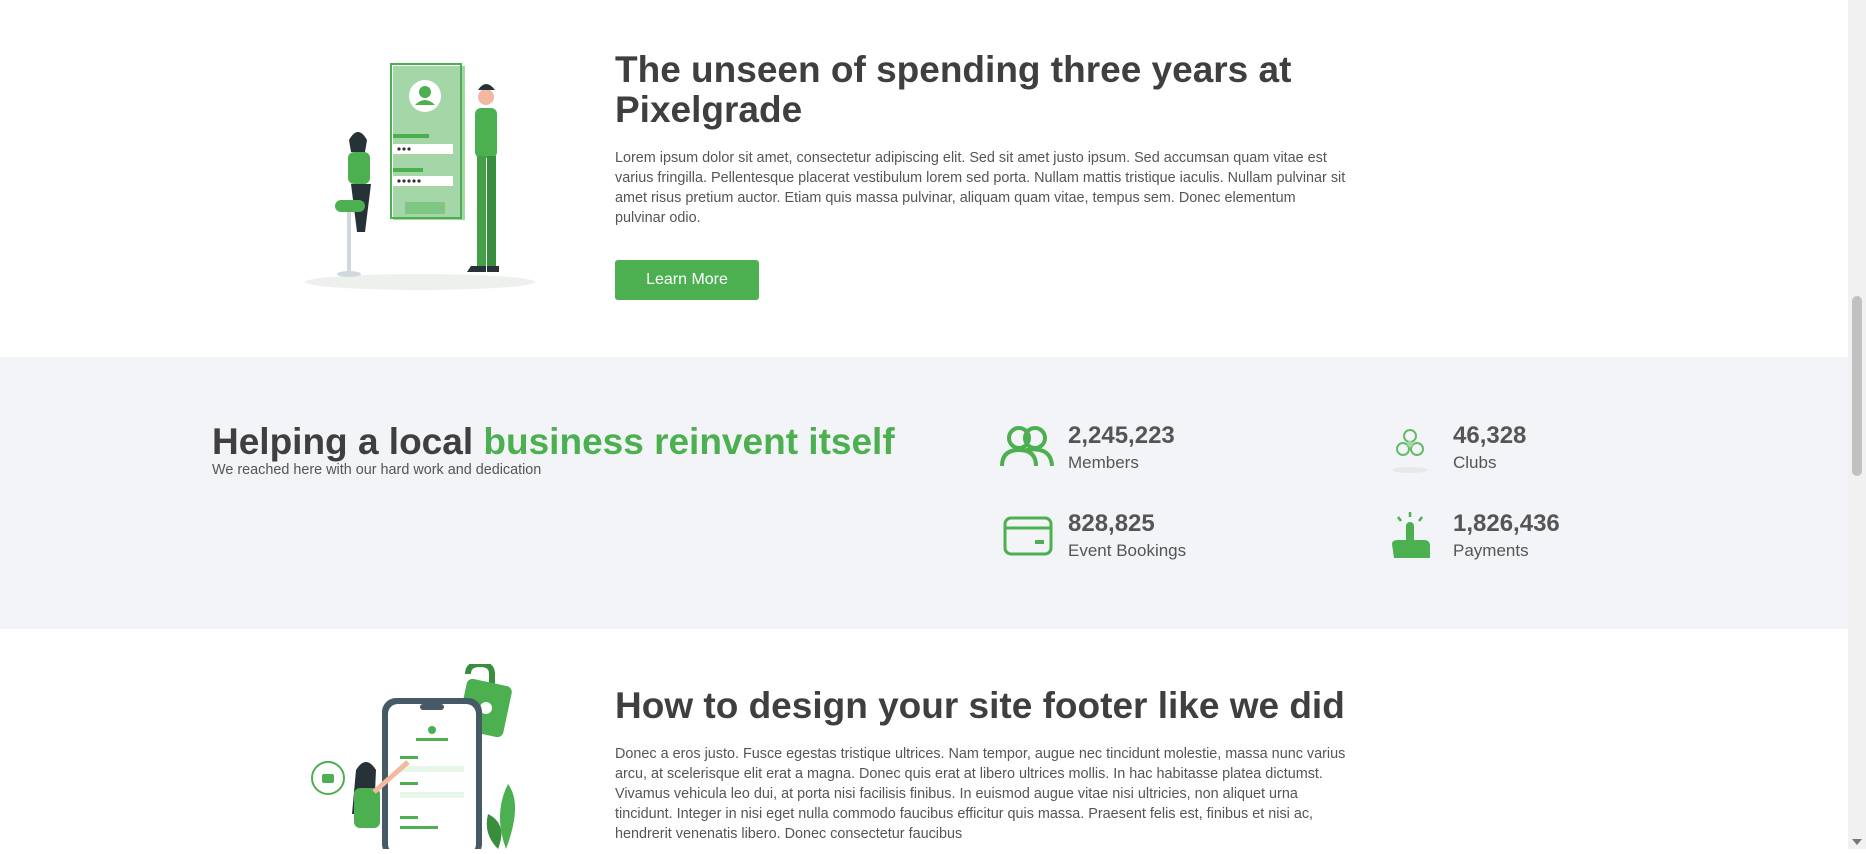 This screenshot has width=1866, height=854. I want to click on stats-title-plain: Helping a local, so click(348, 441).